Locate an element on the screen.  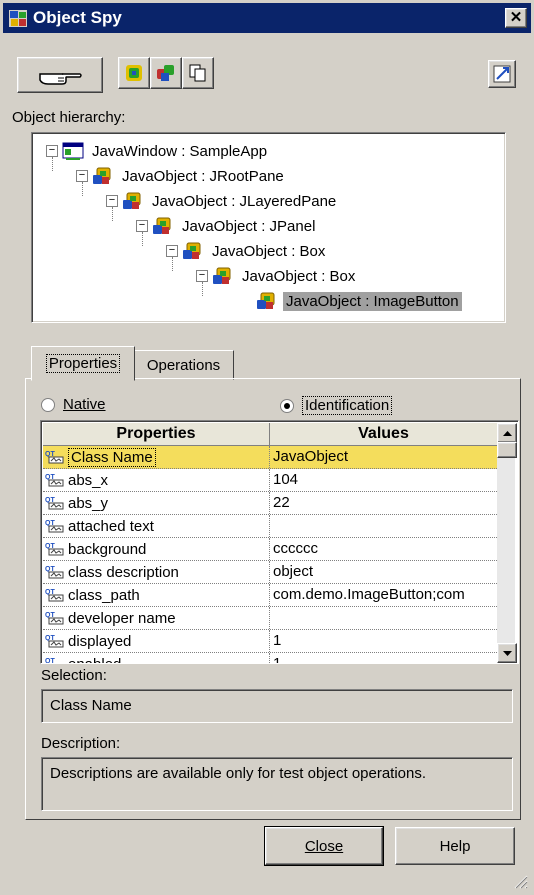
property-row: QT class_path com.demo.ImageButton;com is located at coordinates (270, 595).